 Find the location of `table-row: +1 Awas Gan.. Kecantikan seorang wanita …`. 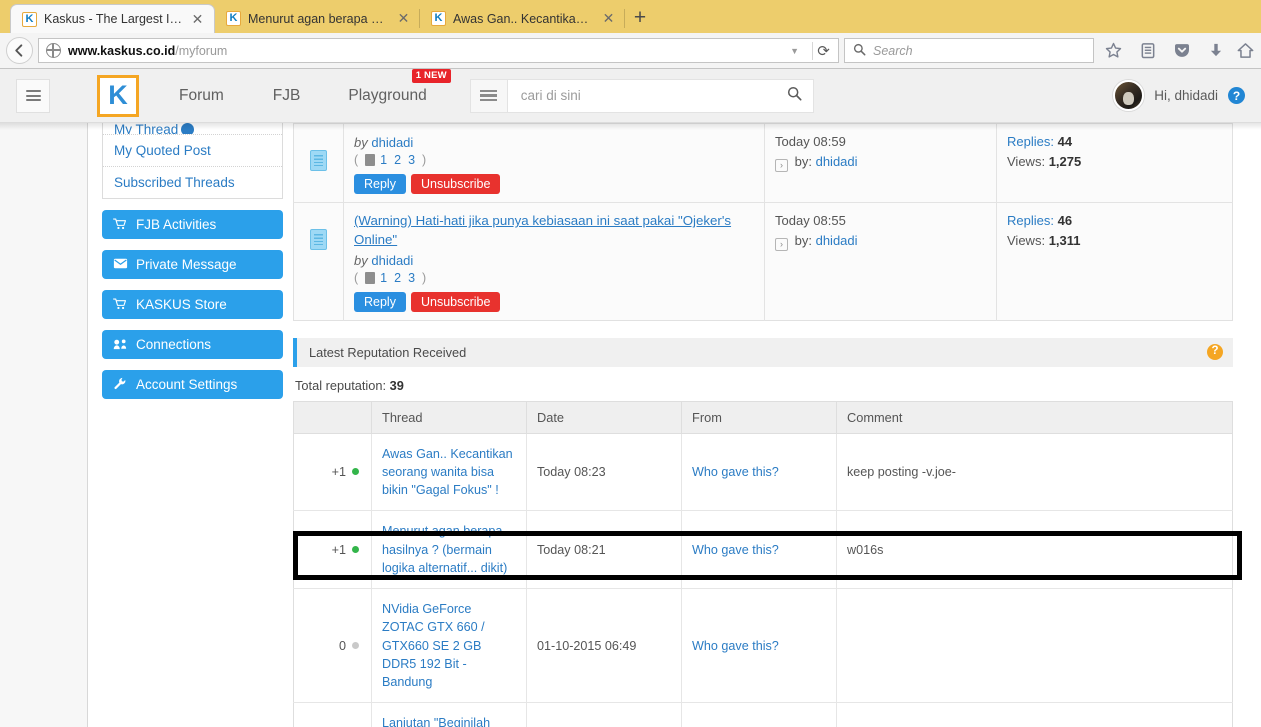

table-row: +1 Awas Gan.. Kecantikan seorang wanita … is located at coordinates (763, 472).